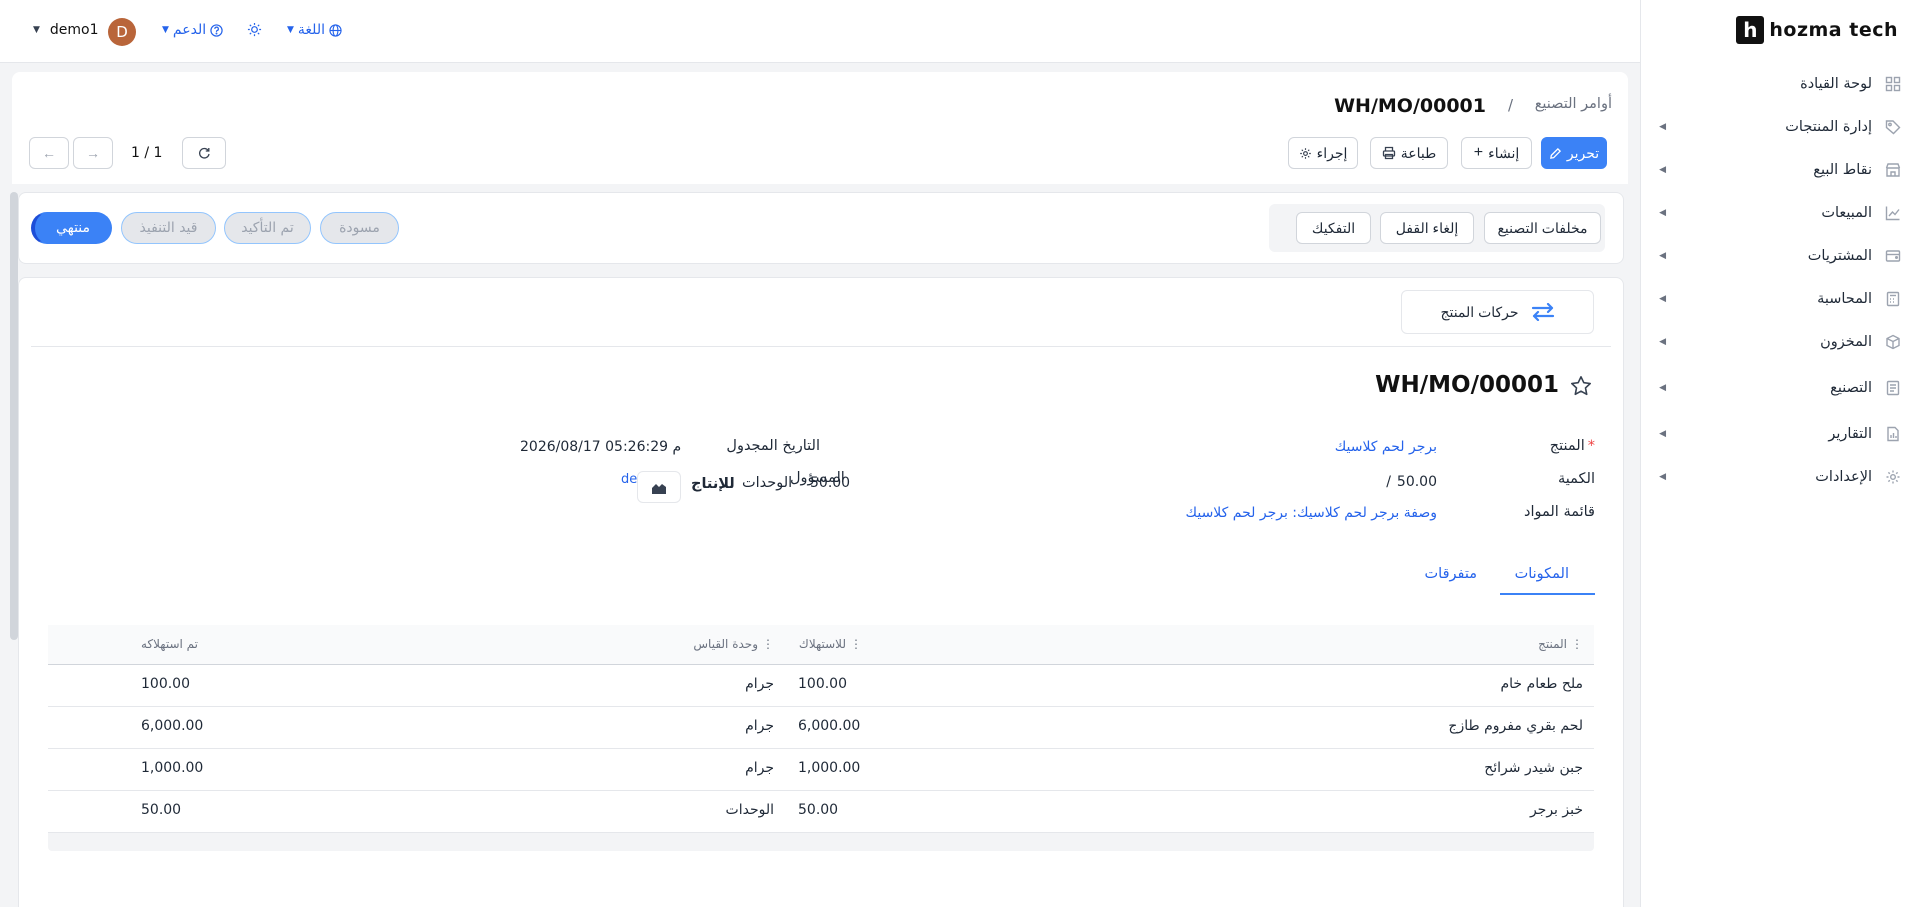 Image resolution: width=1920 pixels, height=907 pixels. I want to click on sidebar-item-reports: التقارير ◀, so click(1780, 434).